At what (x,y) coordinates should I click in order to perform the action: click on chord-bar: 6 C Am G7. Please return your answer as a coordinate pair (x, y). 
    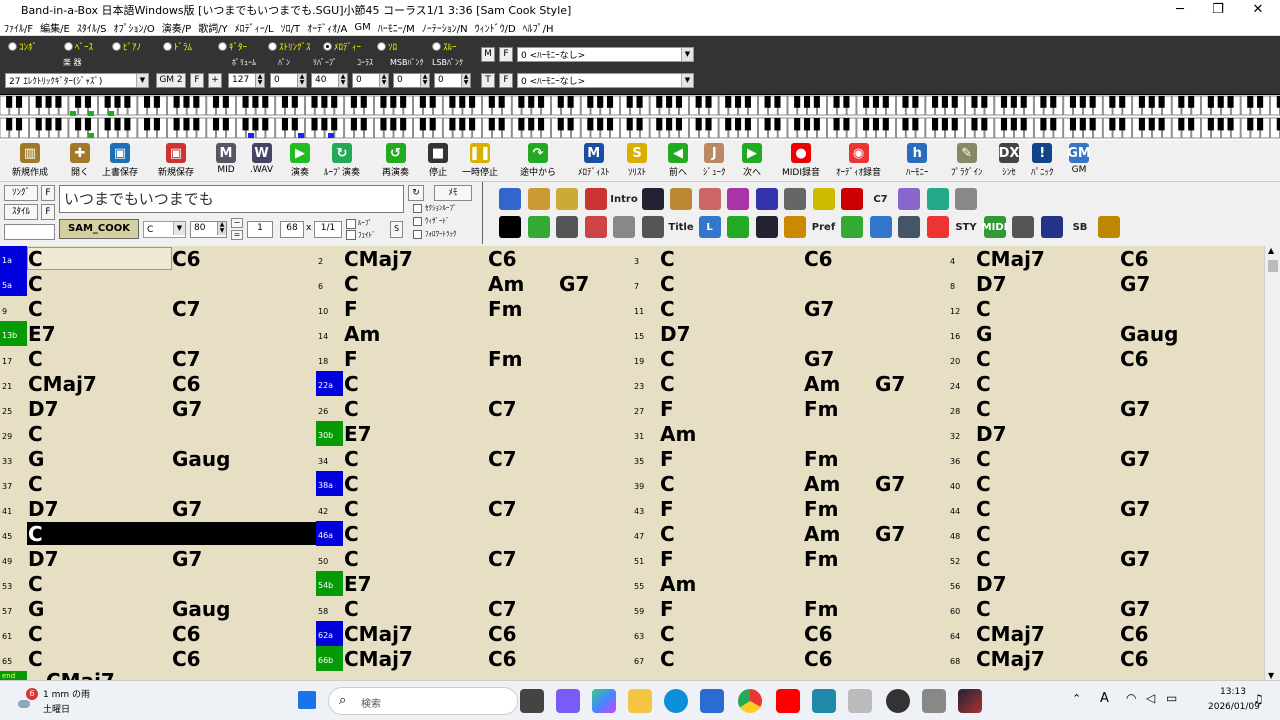
    Looking at the image, I should click on (474, 283).